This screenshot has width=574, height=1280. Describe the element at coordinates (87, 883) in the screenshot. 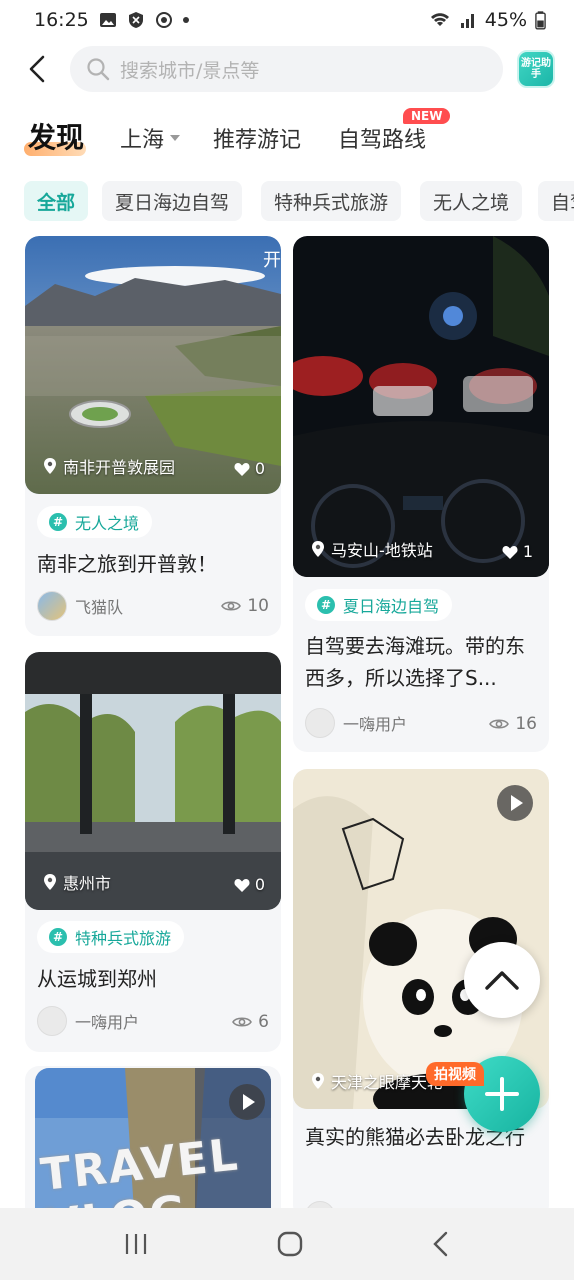

I see `location-text: 惠州市` at that location.